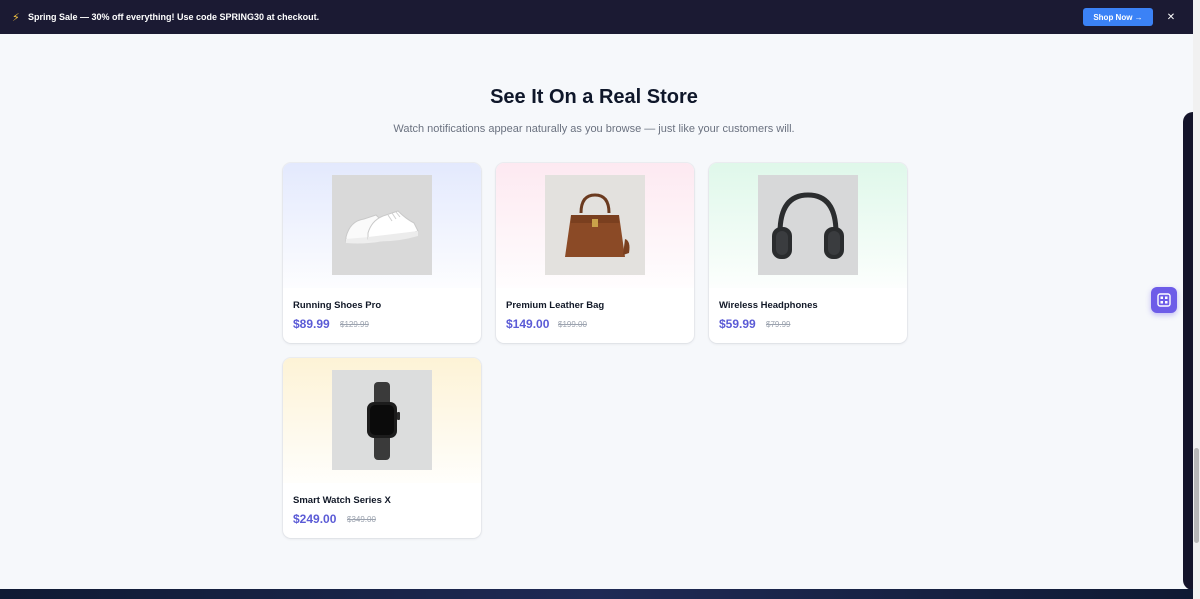 The image size is (1200, 599). I want to click on product-old-price: $349.00, so click(361, 519).